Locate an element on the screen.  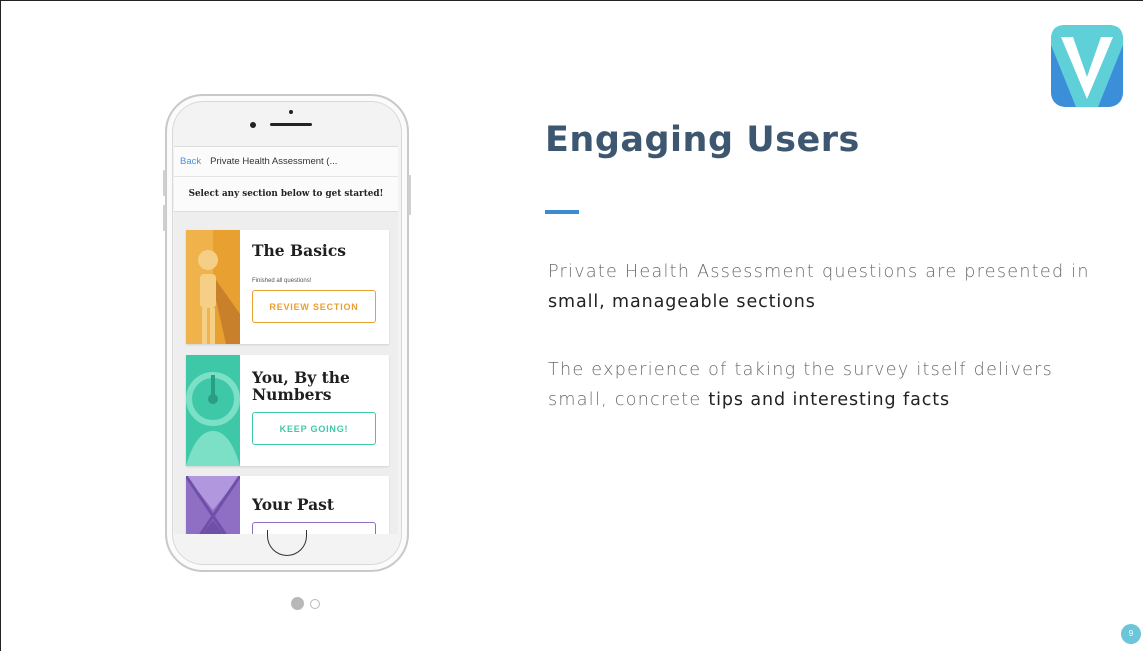
hourglass-icon is located at coordinates (213, 505).